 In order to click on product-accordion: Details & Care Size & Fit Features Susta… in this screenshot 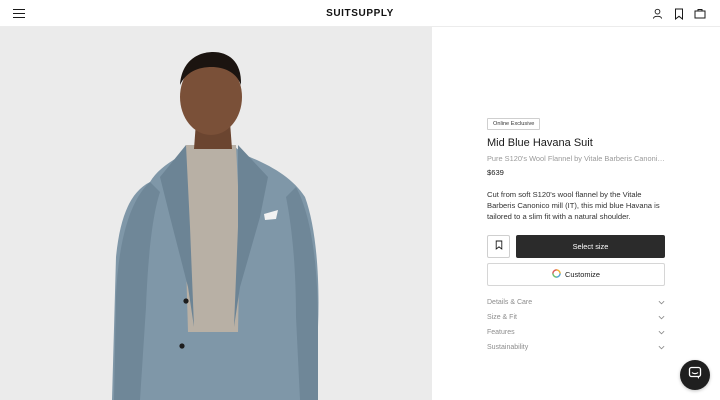, I will do `click(576, 325)`.